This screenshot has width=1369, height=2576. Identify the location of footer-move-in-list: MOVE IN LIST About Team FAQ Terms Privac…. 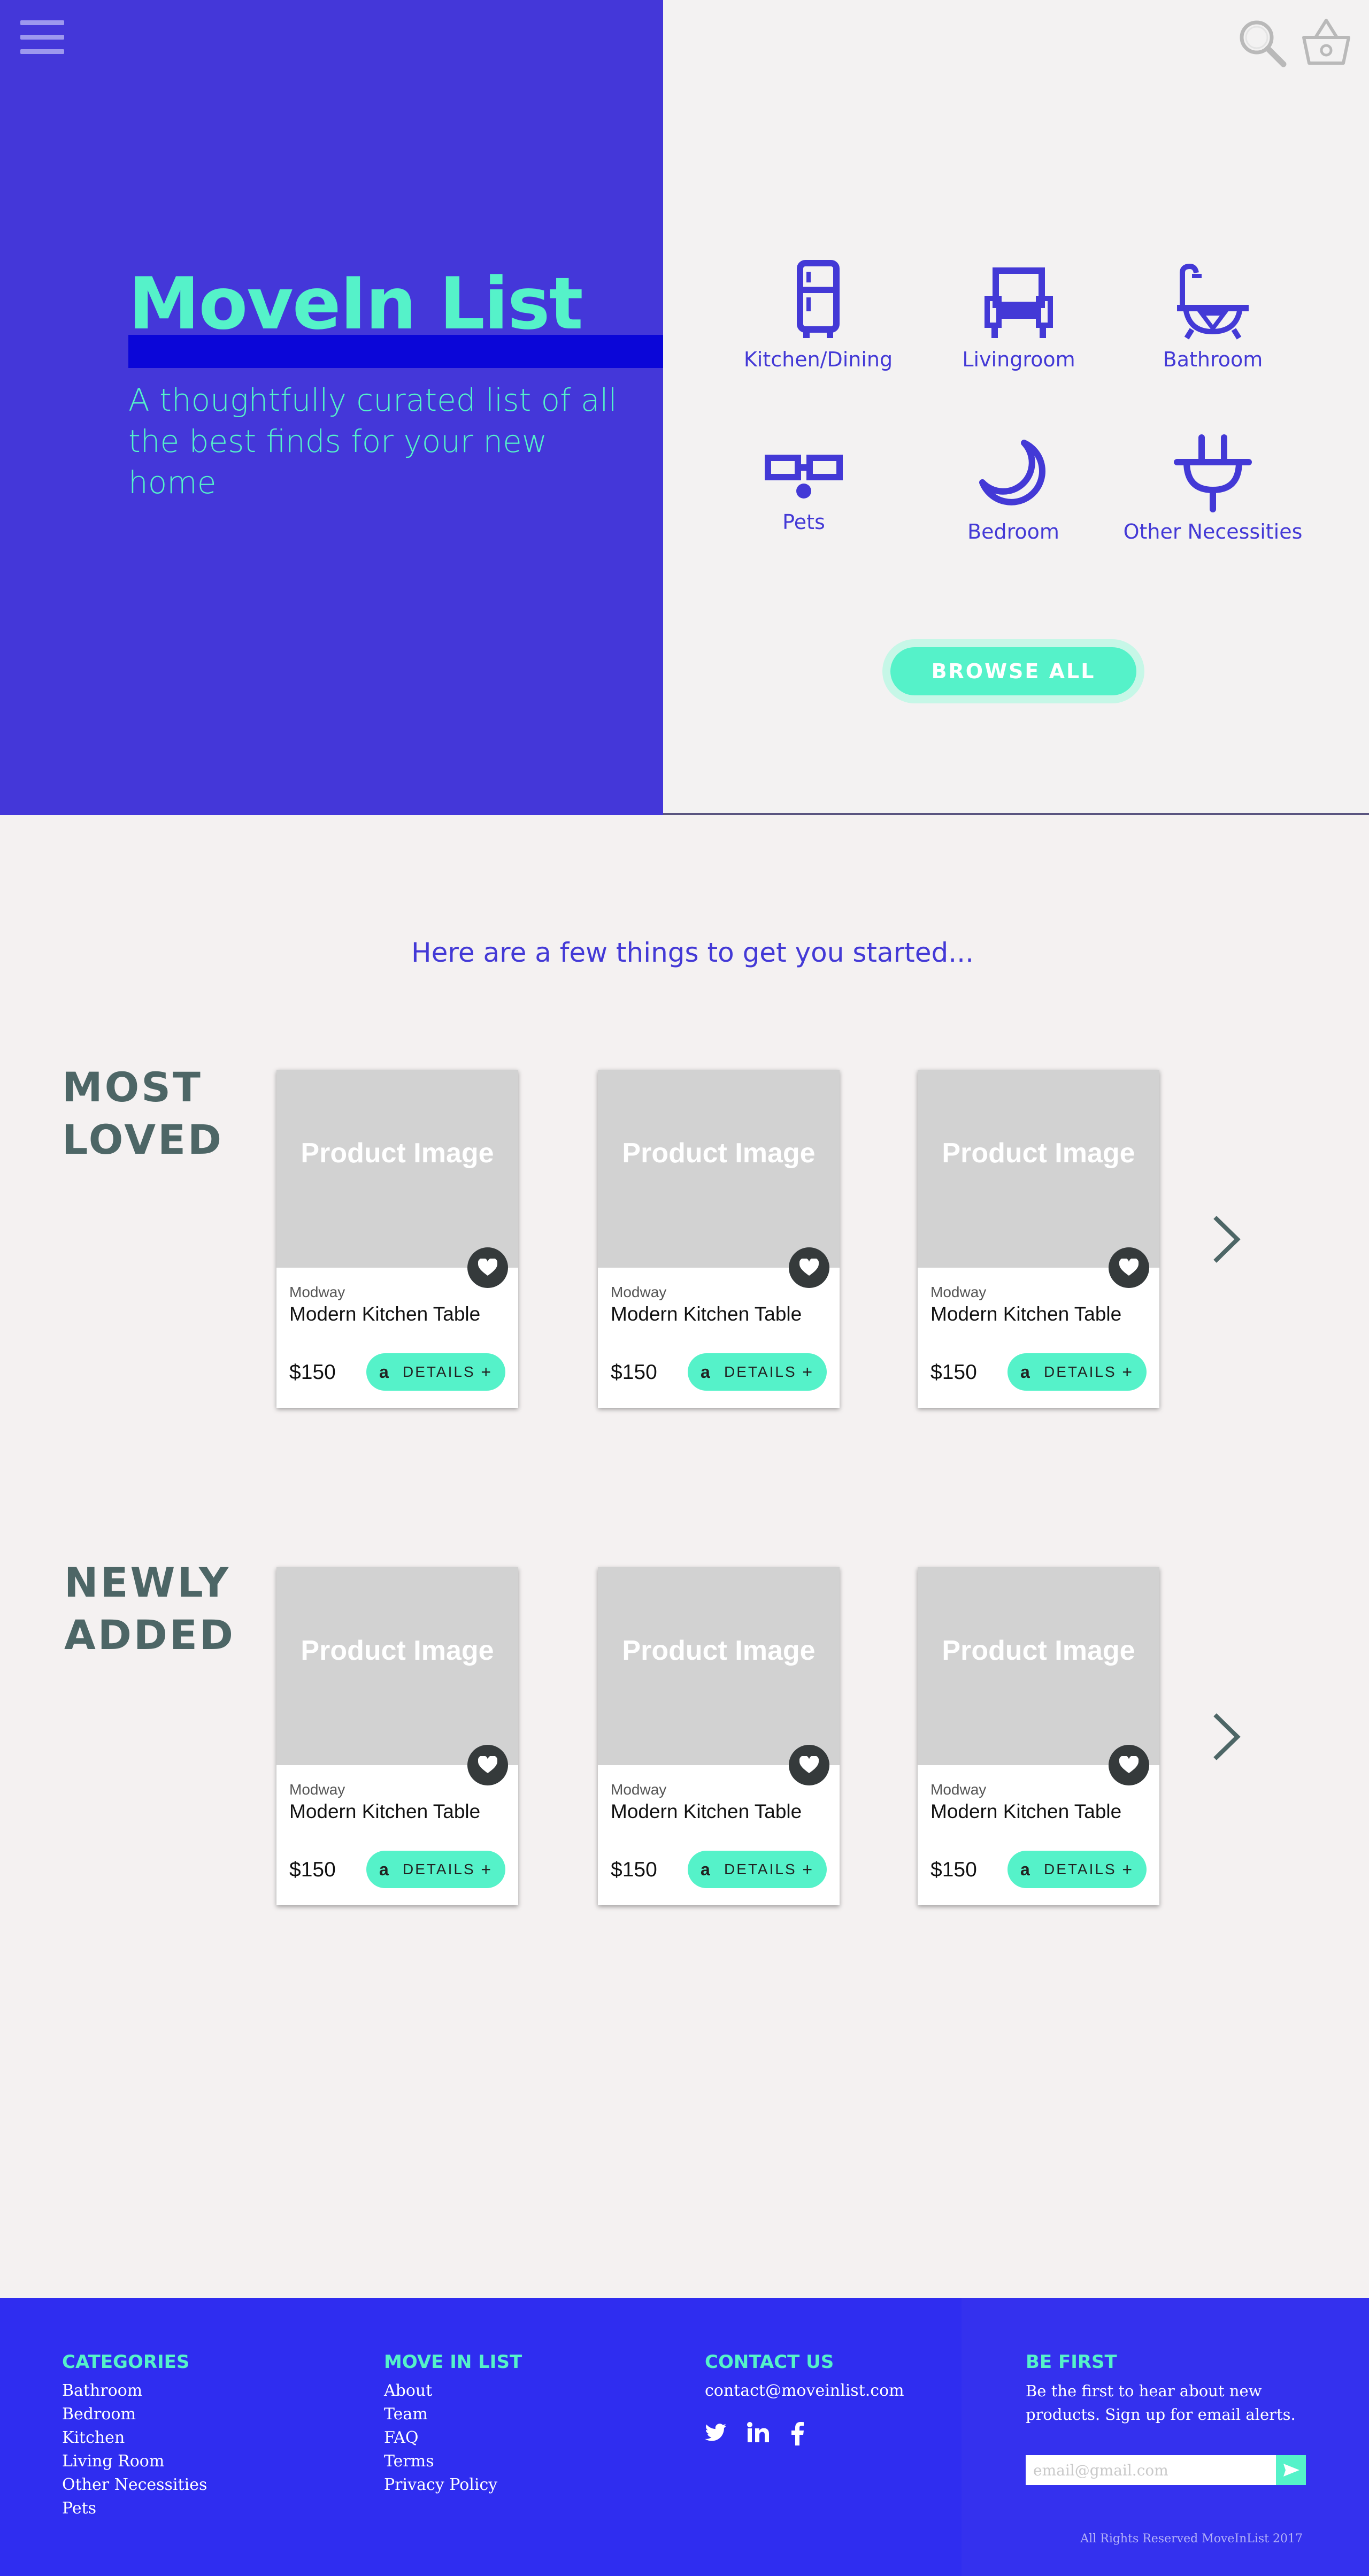
(453, 2424).